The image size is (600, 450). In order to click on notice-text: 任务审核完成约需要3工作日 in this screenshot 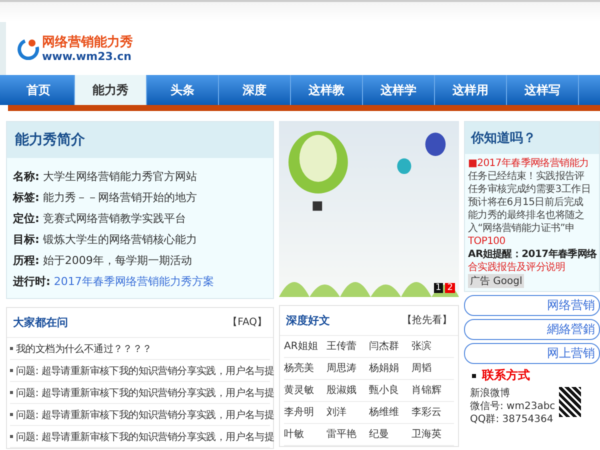, I will do `click(530, 189)`.